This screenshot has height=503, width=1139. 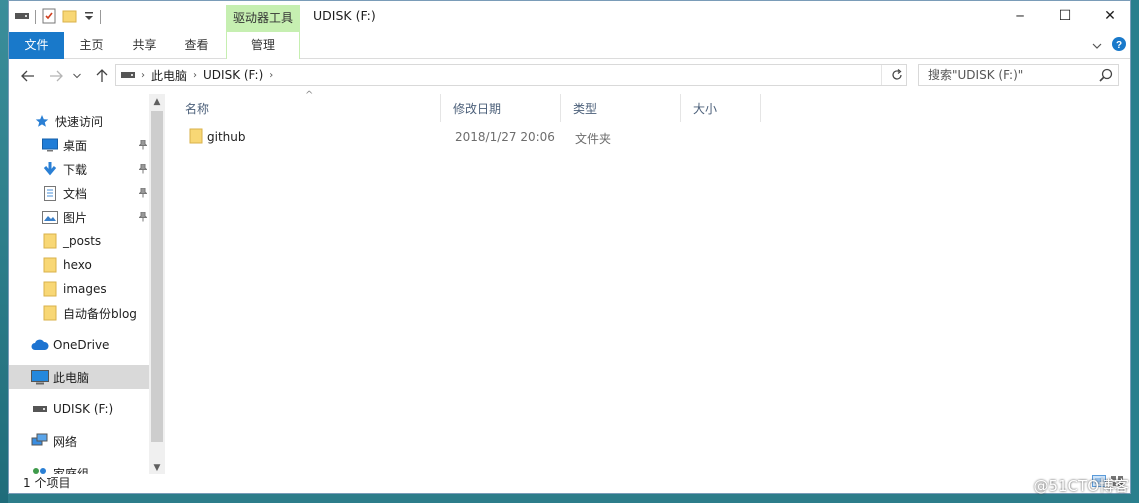 What do you see at coordinates (79, 441) in the screenshot?
I see `nav-item-network: 网络` at bounding box center [79, 441].